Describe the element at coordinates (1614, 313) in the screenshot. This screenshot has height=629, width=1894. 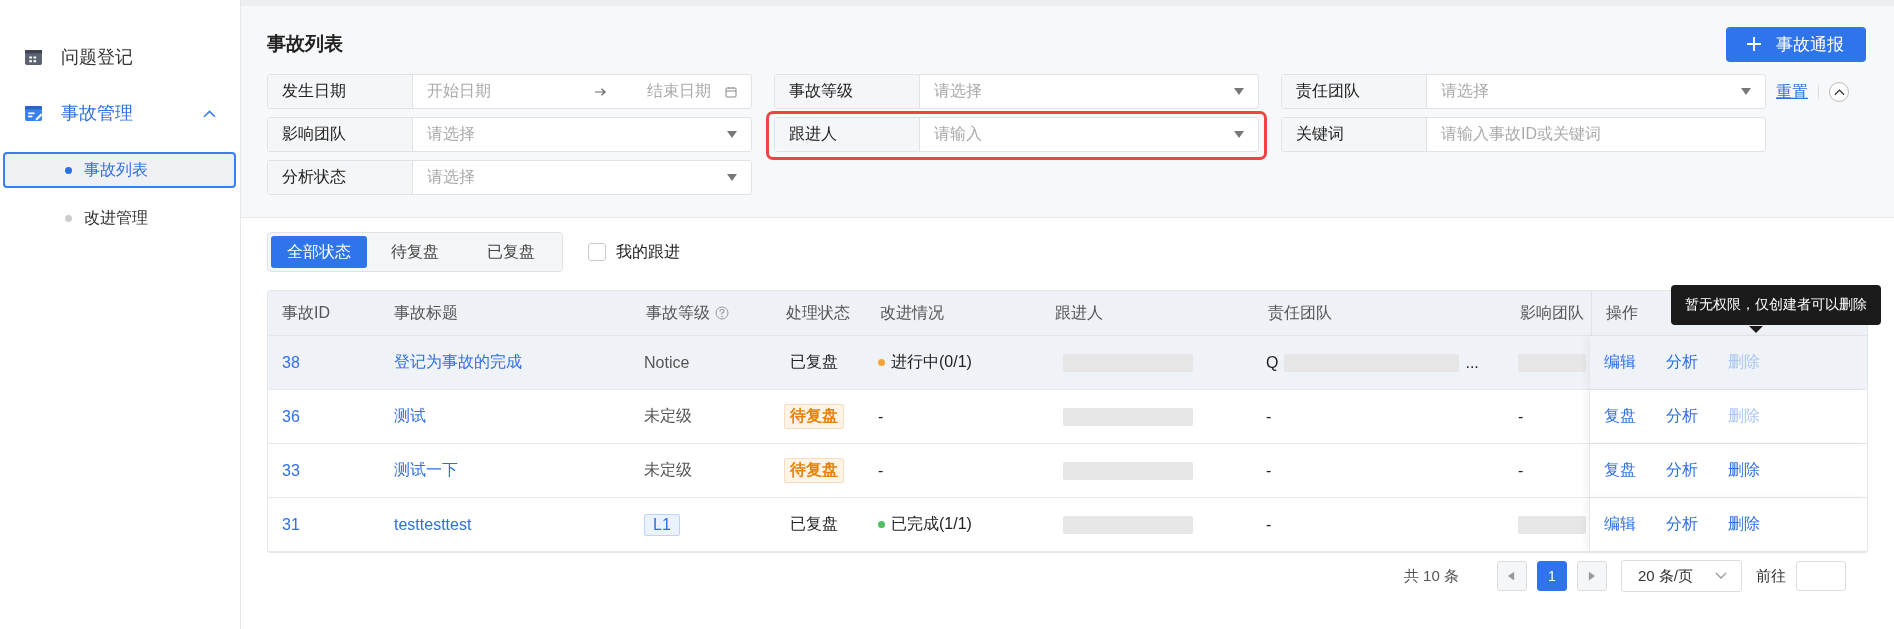
I see `column-header: 操作` at that location.